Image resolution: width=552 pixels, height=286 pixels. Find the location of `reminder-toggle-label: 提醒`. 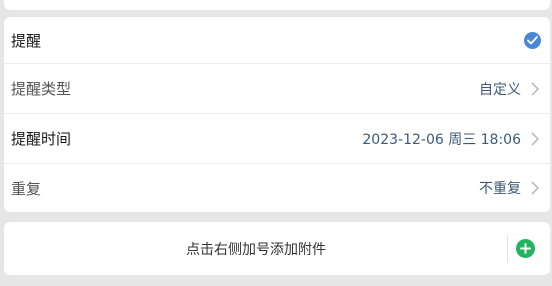

reminder-toggle-label: 提醒 is located at coordinates (26, 40).